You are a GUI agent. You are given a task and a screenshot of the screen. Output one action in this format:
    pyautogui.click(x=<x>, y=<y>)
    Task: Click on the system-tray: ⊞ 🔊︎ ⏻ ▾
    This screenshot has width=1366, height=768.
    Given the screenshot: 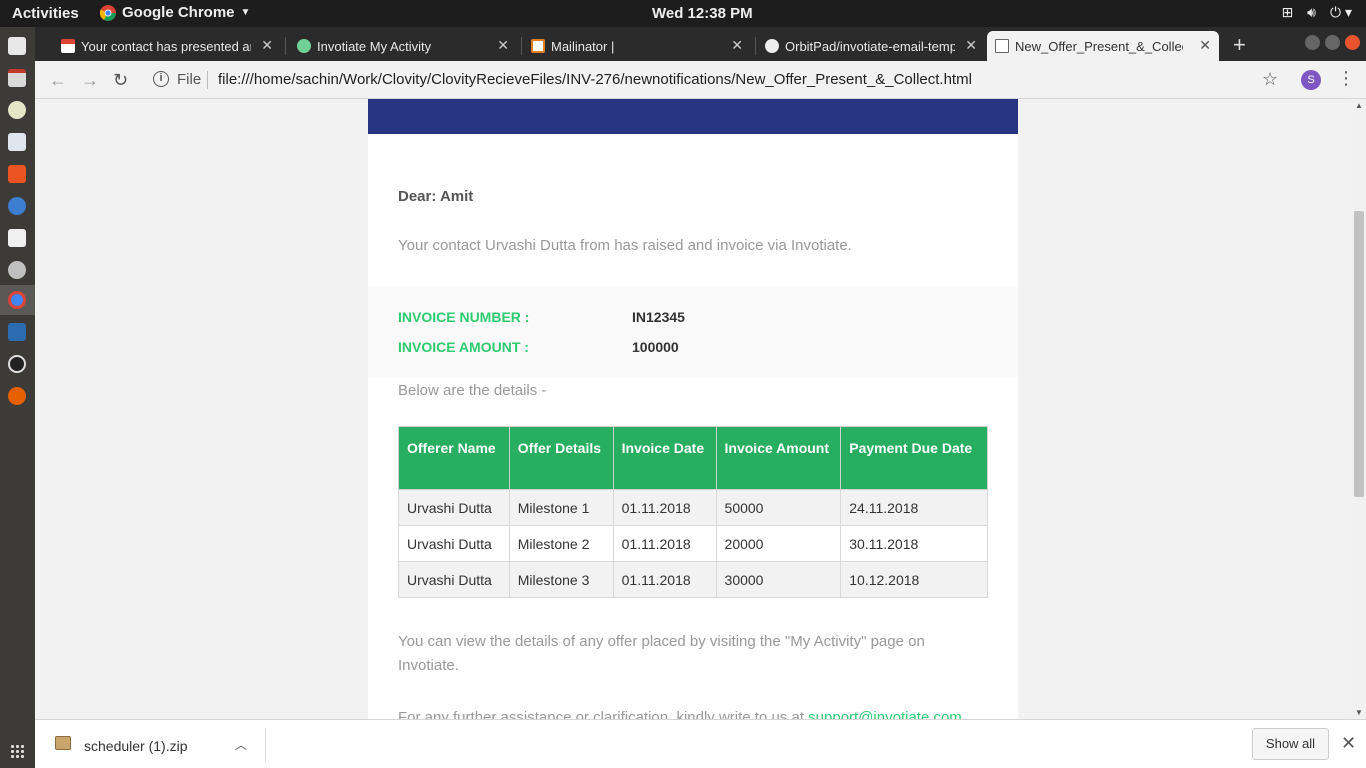 What is the action you would take?
    pyautogui.click(x=1316, y=12)
    